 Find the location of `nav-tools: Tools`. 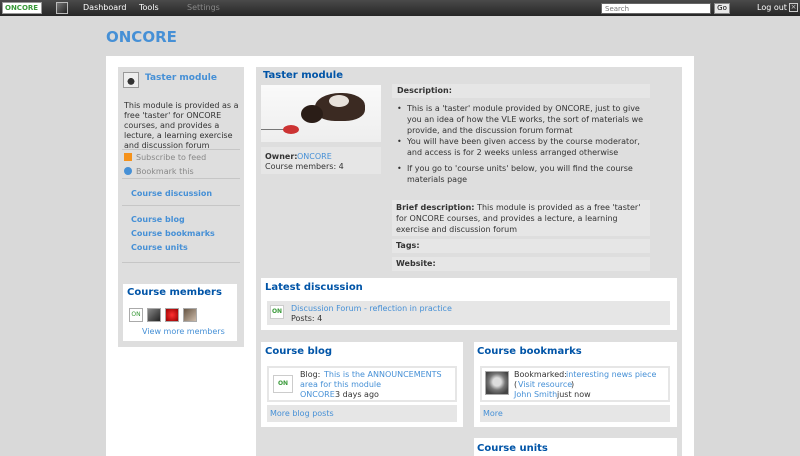

nav-tools: Tools is located at coordinates (149, 7).